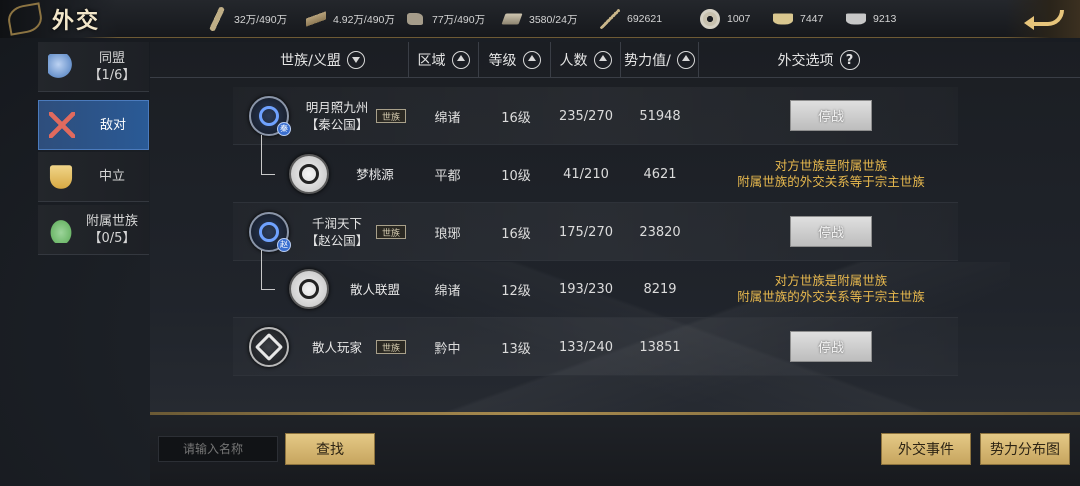 Image resolution: width=1080 pixels, height=486 pixels. Describe the element at coordinates (659, 60) in the screenshot. I see `column-header-power: 势力值/` at that location.